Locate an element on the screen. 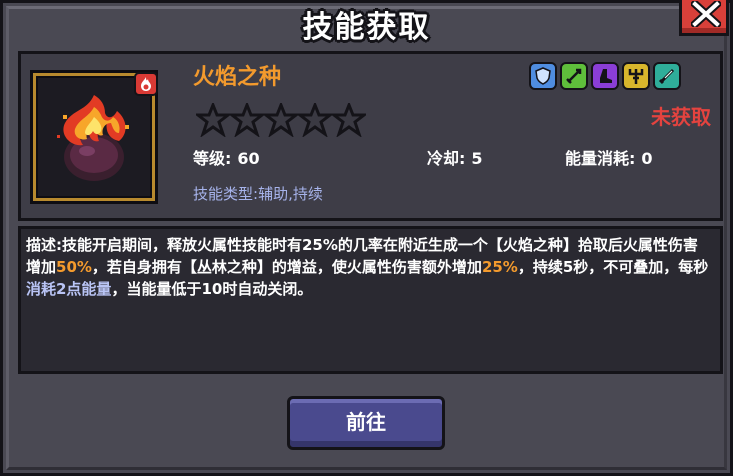 Image resolution: width=733 pixels, height=476 pixels. energy-stat: 能量消耗: 0 is located at coordinates (609, 159).